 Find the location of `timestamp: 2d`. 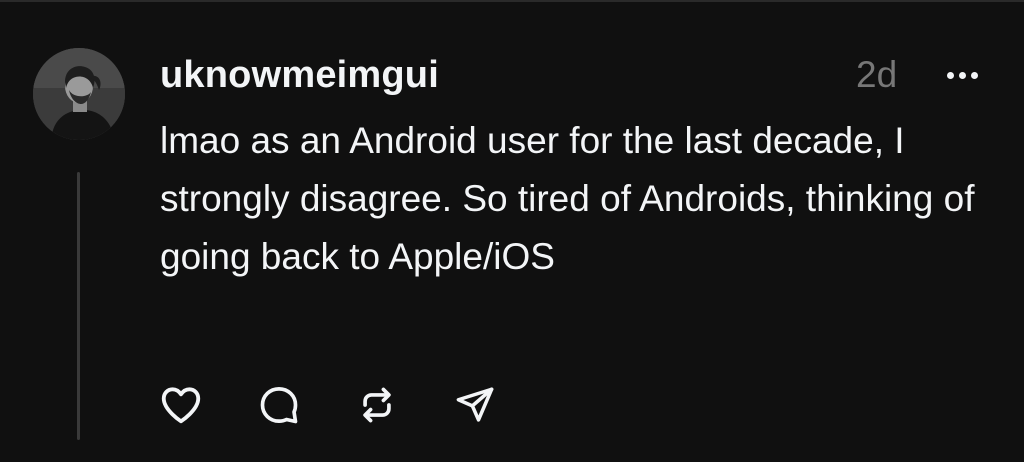

timestamp: 2d is located at coordinates (877, 74).